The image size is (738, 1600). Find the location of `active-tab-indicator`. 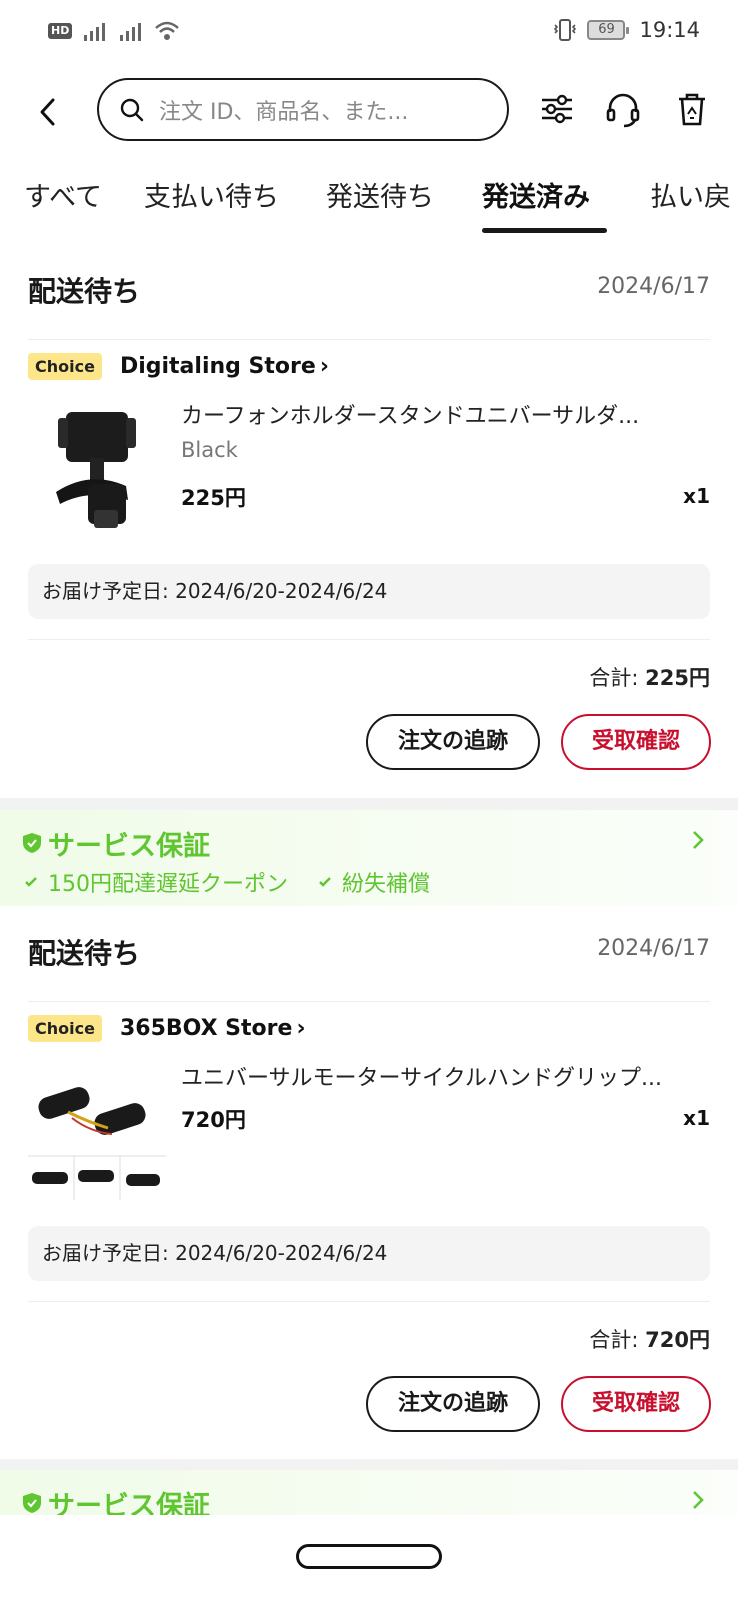

active-tab-indicator is located at coordinates (544, 230).